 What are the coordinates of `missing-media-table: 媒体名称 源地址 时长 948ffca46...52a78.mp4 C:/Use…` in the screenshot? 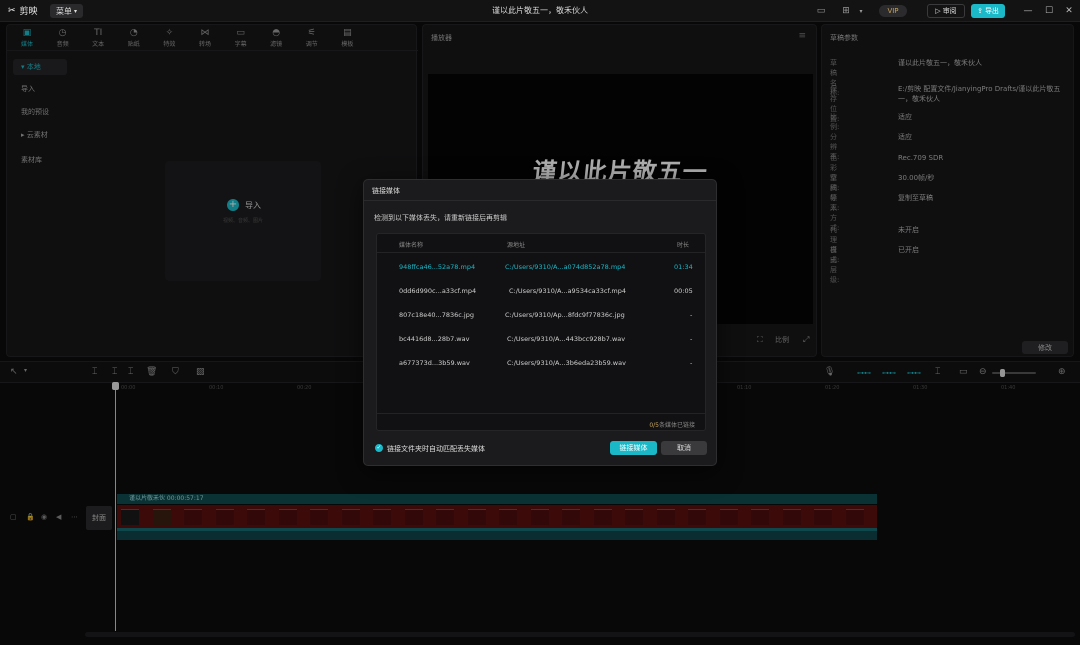 It's located at (541, 332).